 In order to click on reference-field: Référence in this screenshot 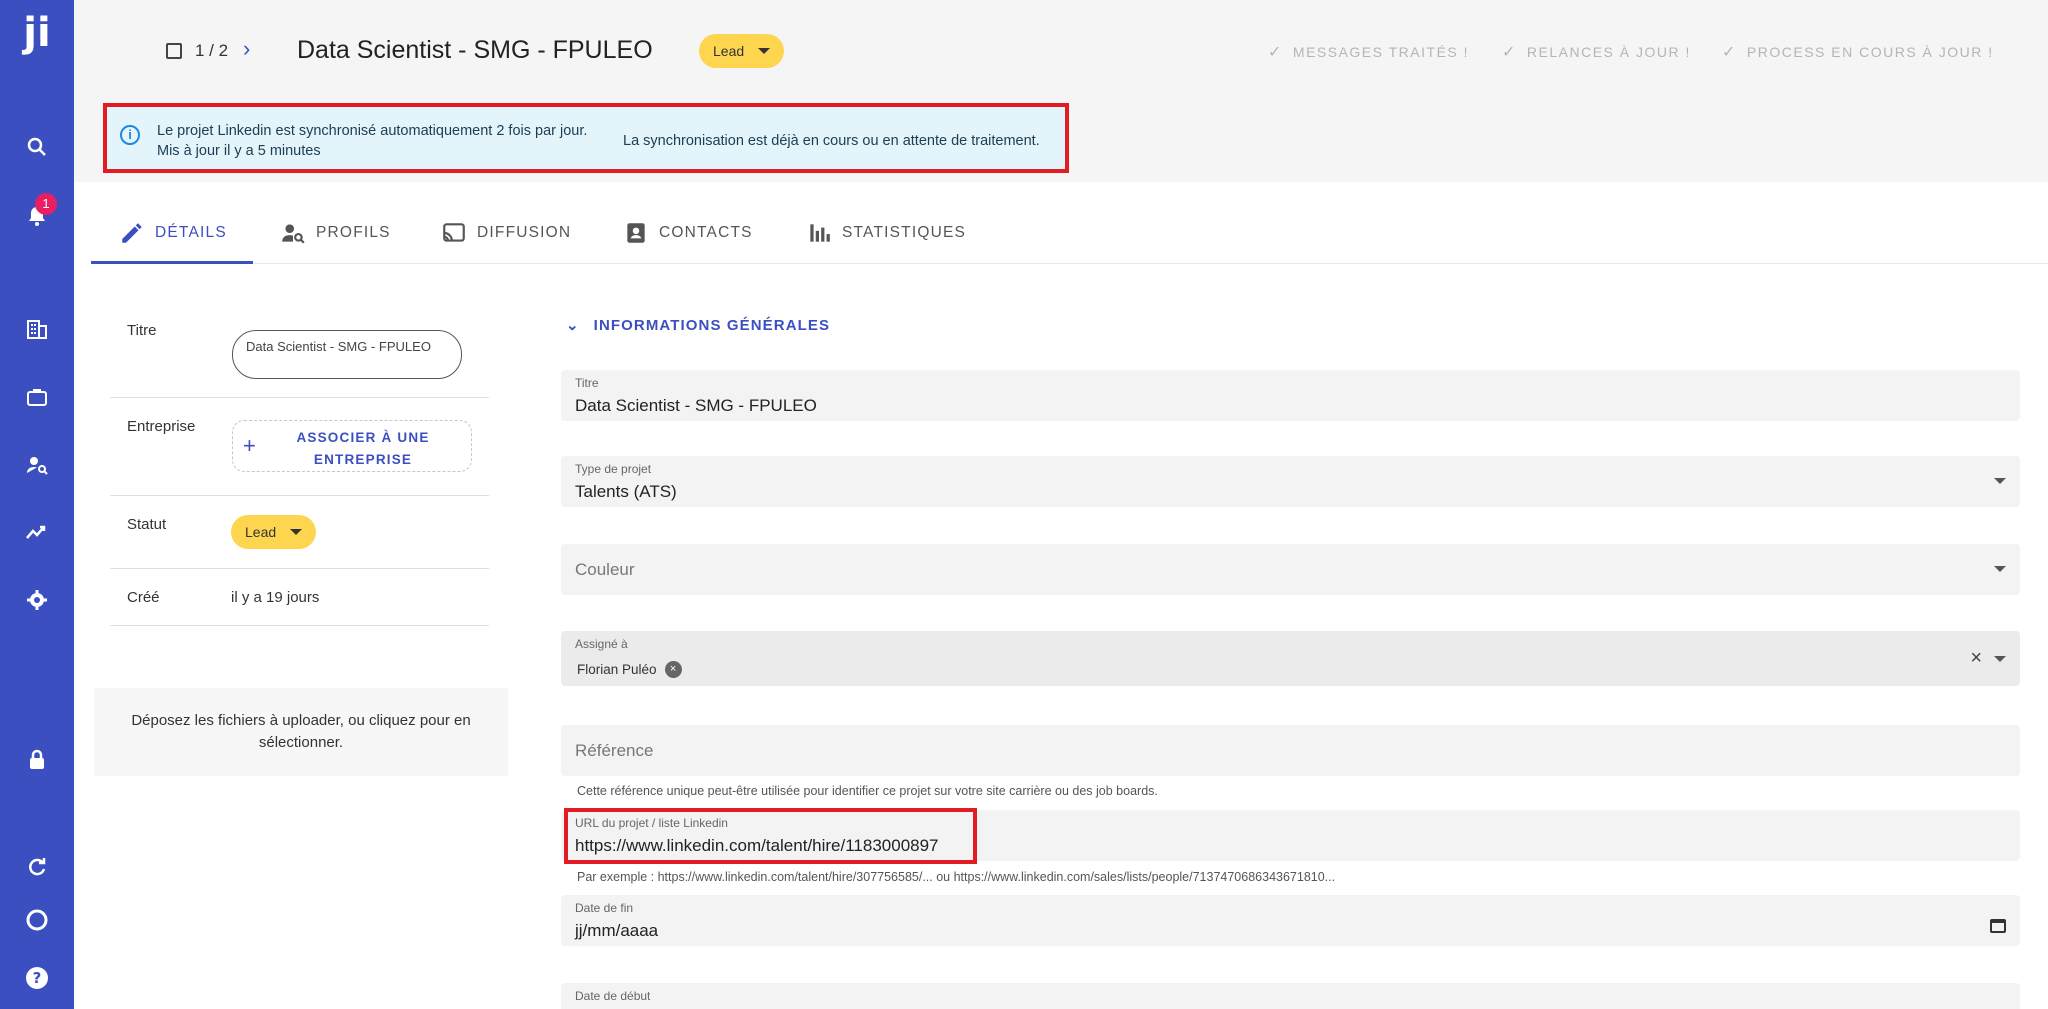, I will do `click(1290, 750)`.